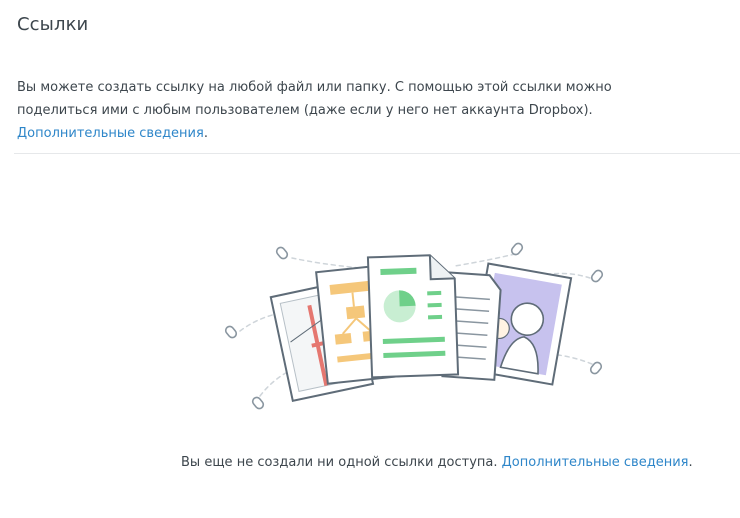 This screenshot has height=518, width=740. Describe the element at coordinates (413, 316) in the screenshot. I see `chart-document-icon` at that location.